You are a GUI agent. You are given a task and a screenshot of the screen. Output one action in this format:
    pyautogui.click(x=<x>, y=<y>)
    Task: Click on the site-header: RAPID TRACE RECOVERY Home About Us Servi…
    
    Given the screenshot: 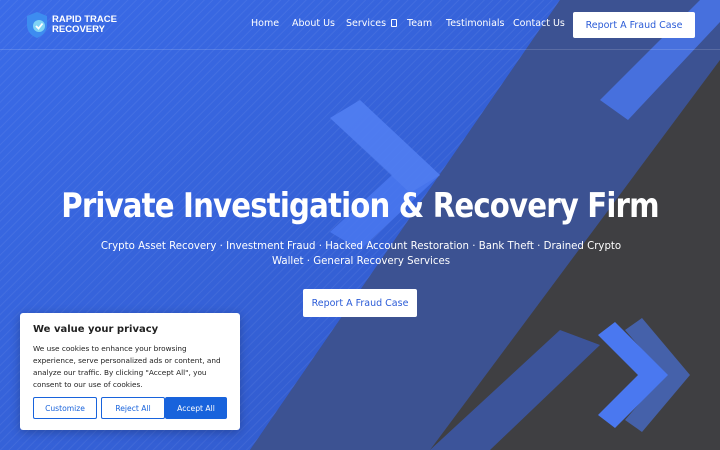 What is the action you would take?
    pyautogui.click(x=360, y=25)
    